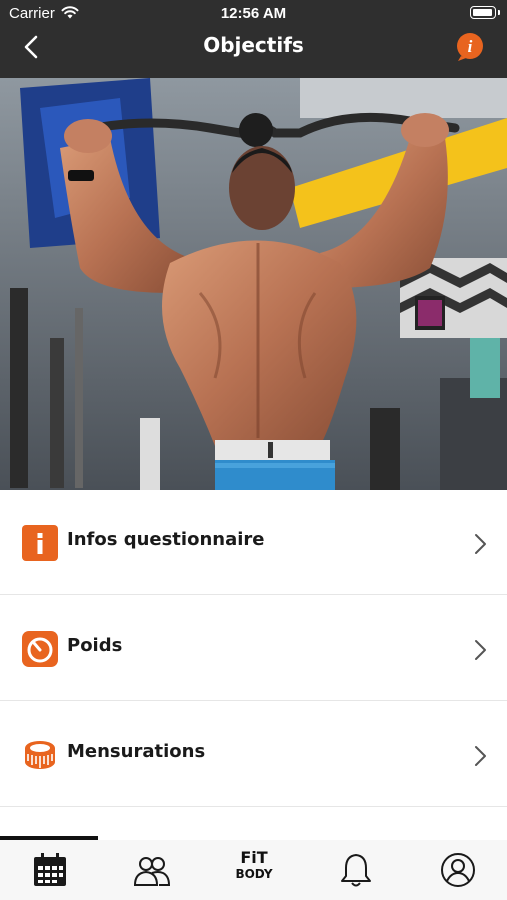  Describe the element at coordinates (152, 870) in the screenshot. I see `community-icon` at that location.